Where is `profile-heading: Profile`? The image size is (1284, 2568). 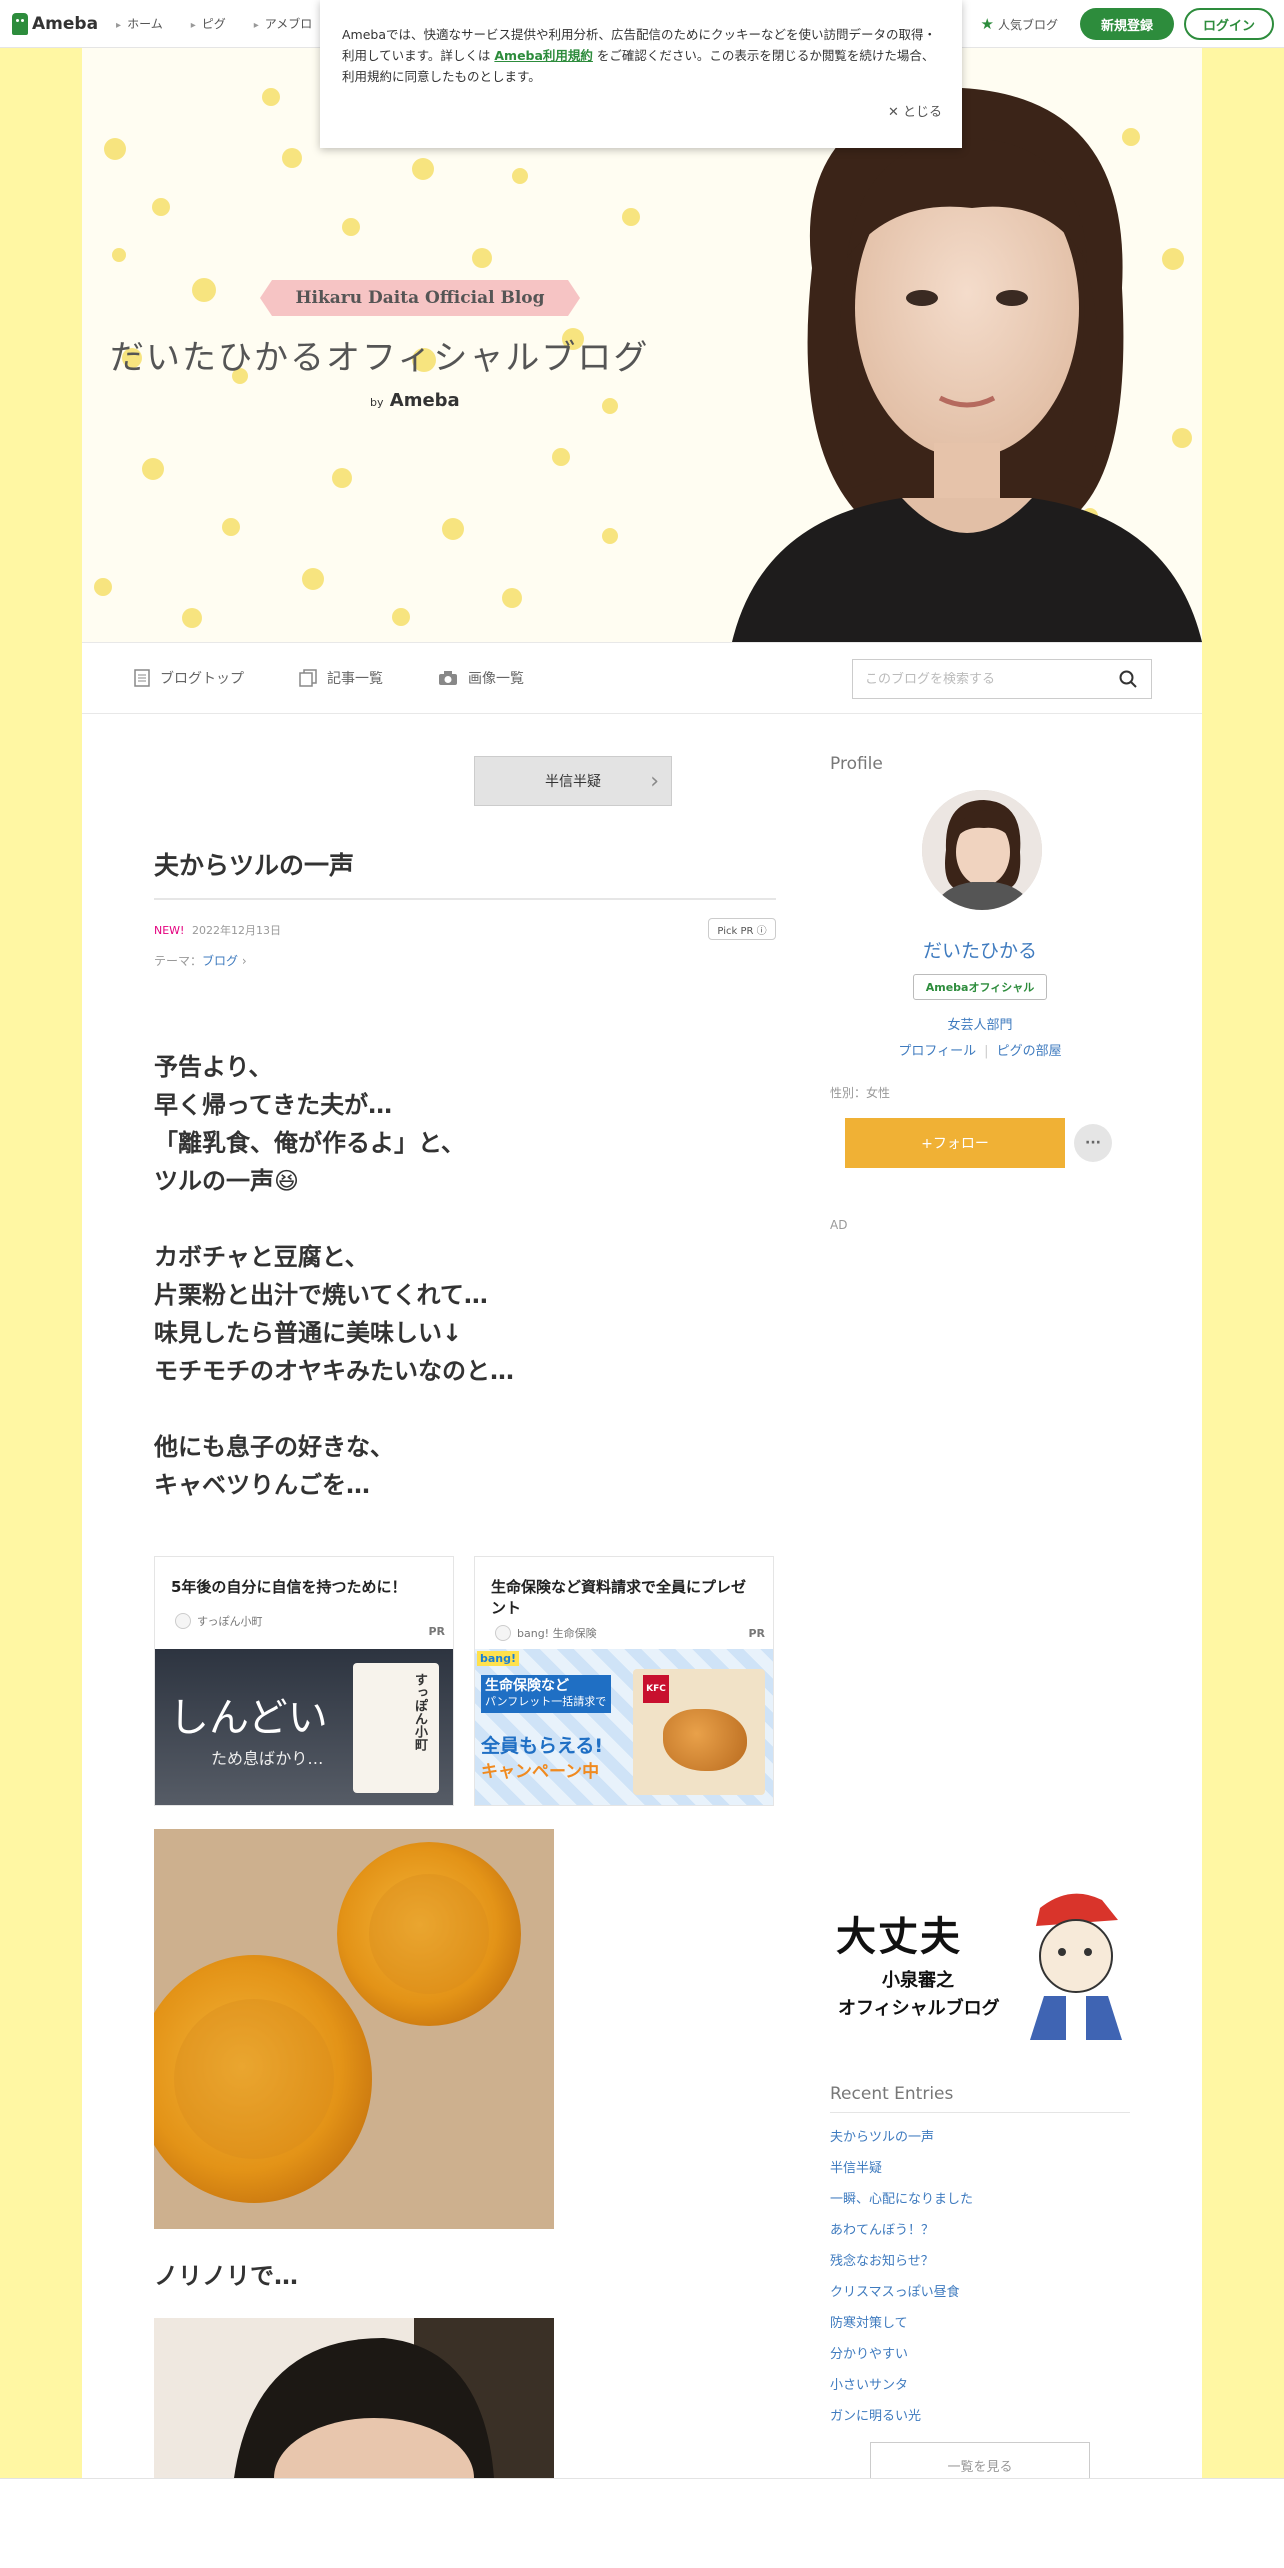
profile-heading: Profile is located at coordinates (856, 764).